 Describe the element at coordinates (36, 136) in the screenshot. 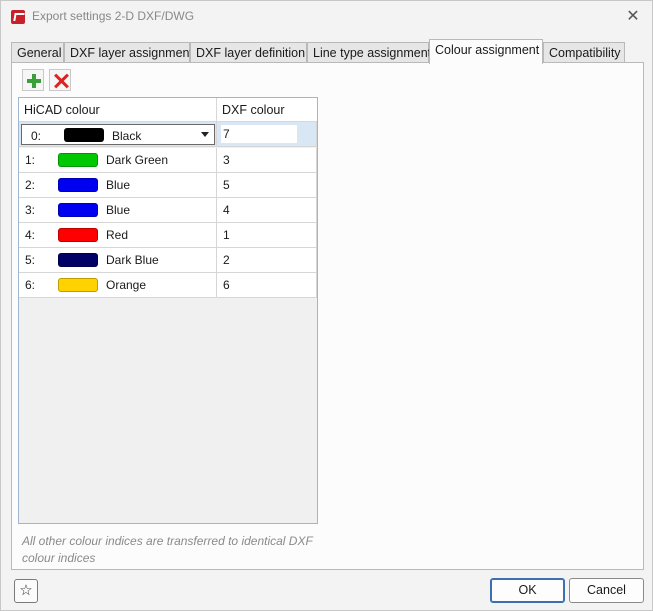

I see `colour-index-label: 0:` at that location.